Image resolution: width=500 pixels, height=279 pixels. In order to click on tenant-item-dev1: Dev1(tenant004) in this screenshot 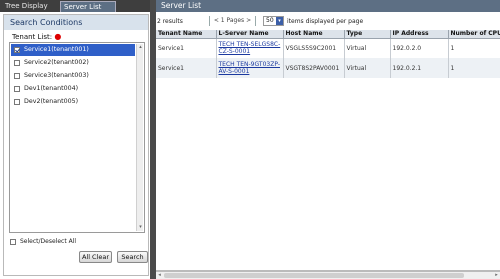, I will do `click(73, 89)`.